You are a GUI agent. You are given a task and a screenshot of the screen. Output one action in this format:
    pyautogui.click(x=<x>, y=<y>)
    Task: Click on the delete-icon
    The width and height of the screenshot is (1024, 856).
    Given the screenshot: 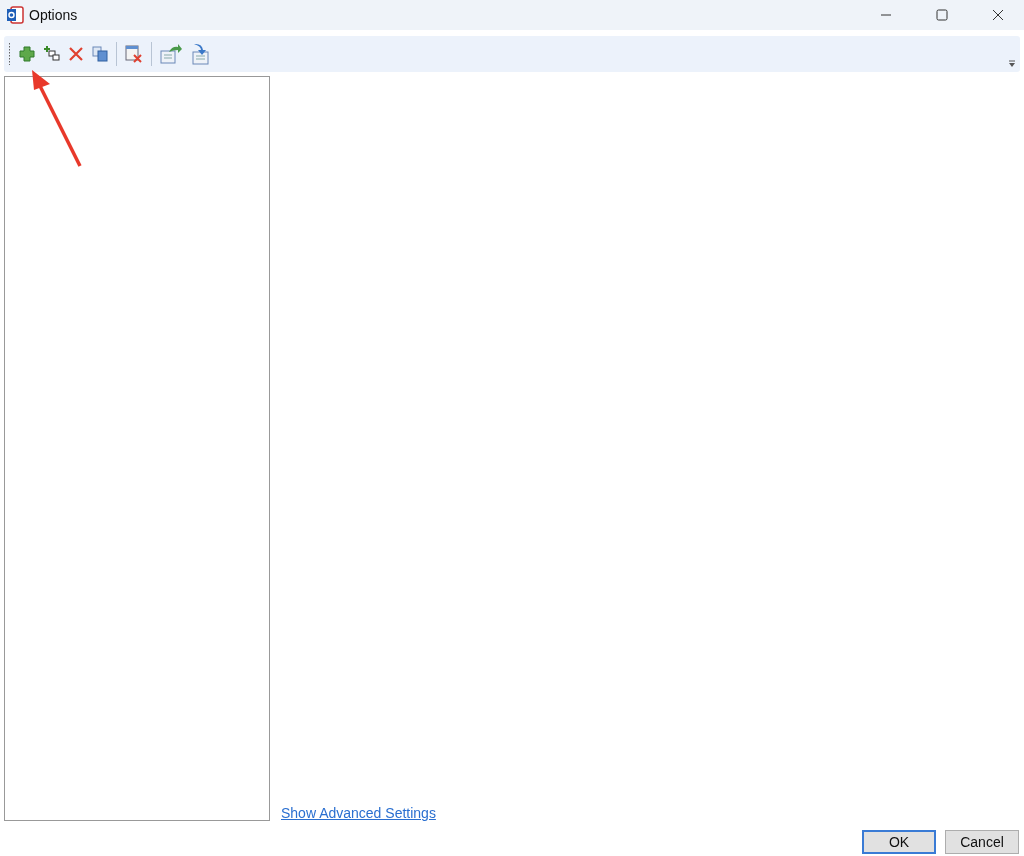 What is the action you would take?
    pyautogui.click(x=76, y=54)
    